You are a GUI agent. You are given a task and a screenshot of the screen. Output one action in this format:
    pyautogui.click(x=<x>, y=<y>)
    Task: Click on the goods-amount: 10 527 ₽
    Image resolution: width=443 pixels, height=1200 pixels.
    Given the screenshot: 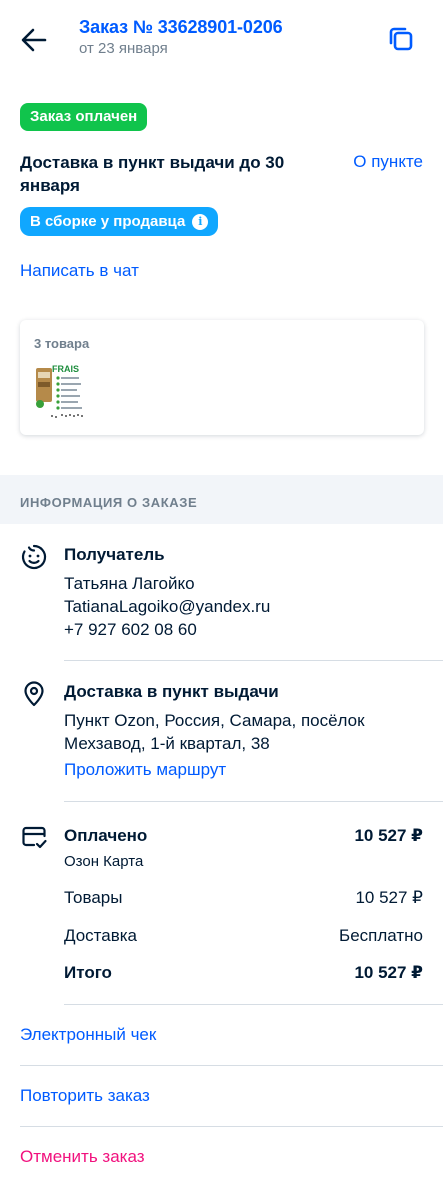 What is the action you would take?
    pyautogui.click(x=389, y=897)
    